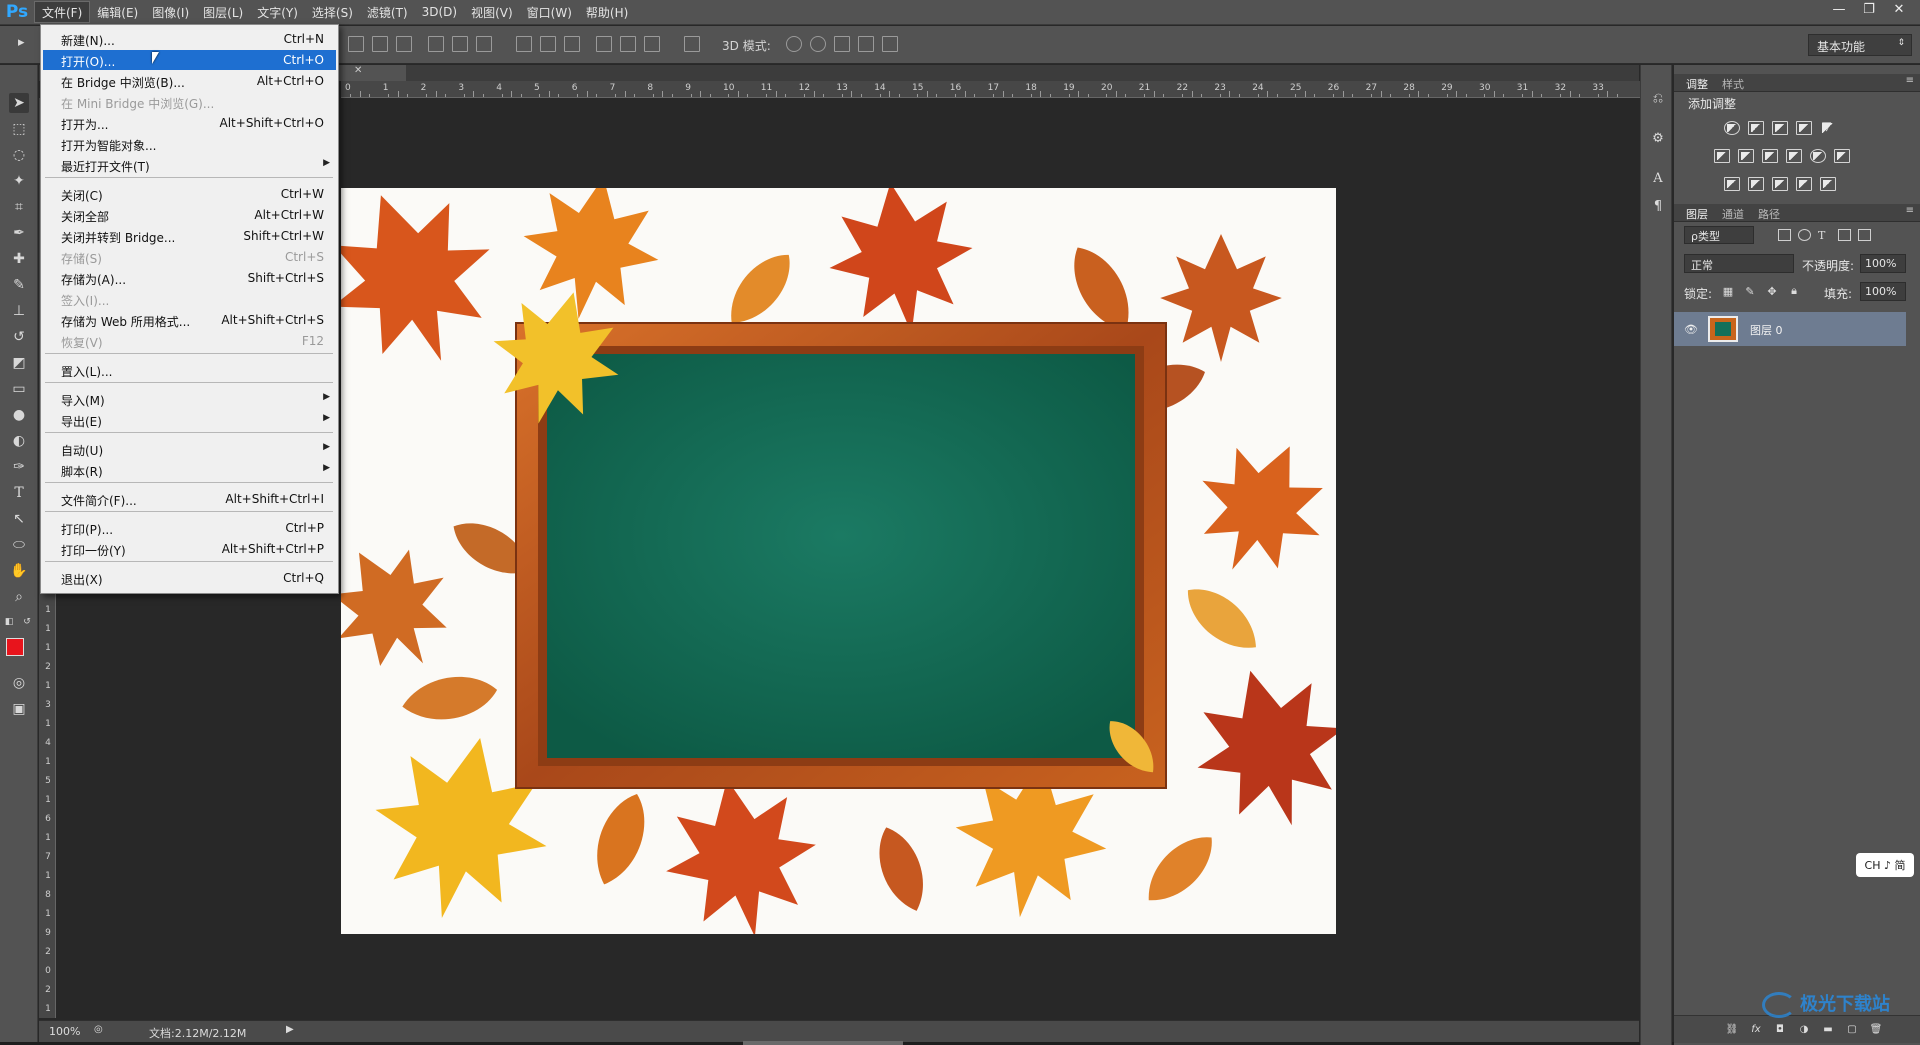 Image resolution: width=1920 pixels, height=1045 pixels. I want to click on tab-styles: 样式, so click(1733, 84).